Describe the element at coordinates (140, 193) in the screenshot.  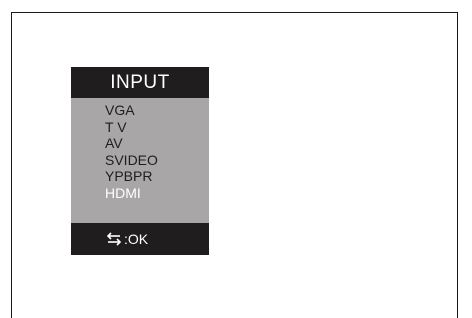
I see `input-option-hdmi: HDMI` at that location.